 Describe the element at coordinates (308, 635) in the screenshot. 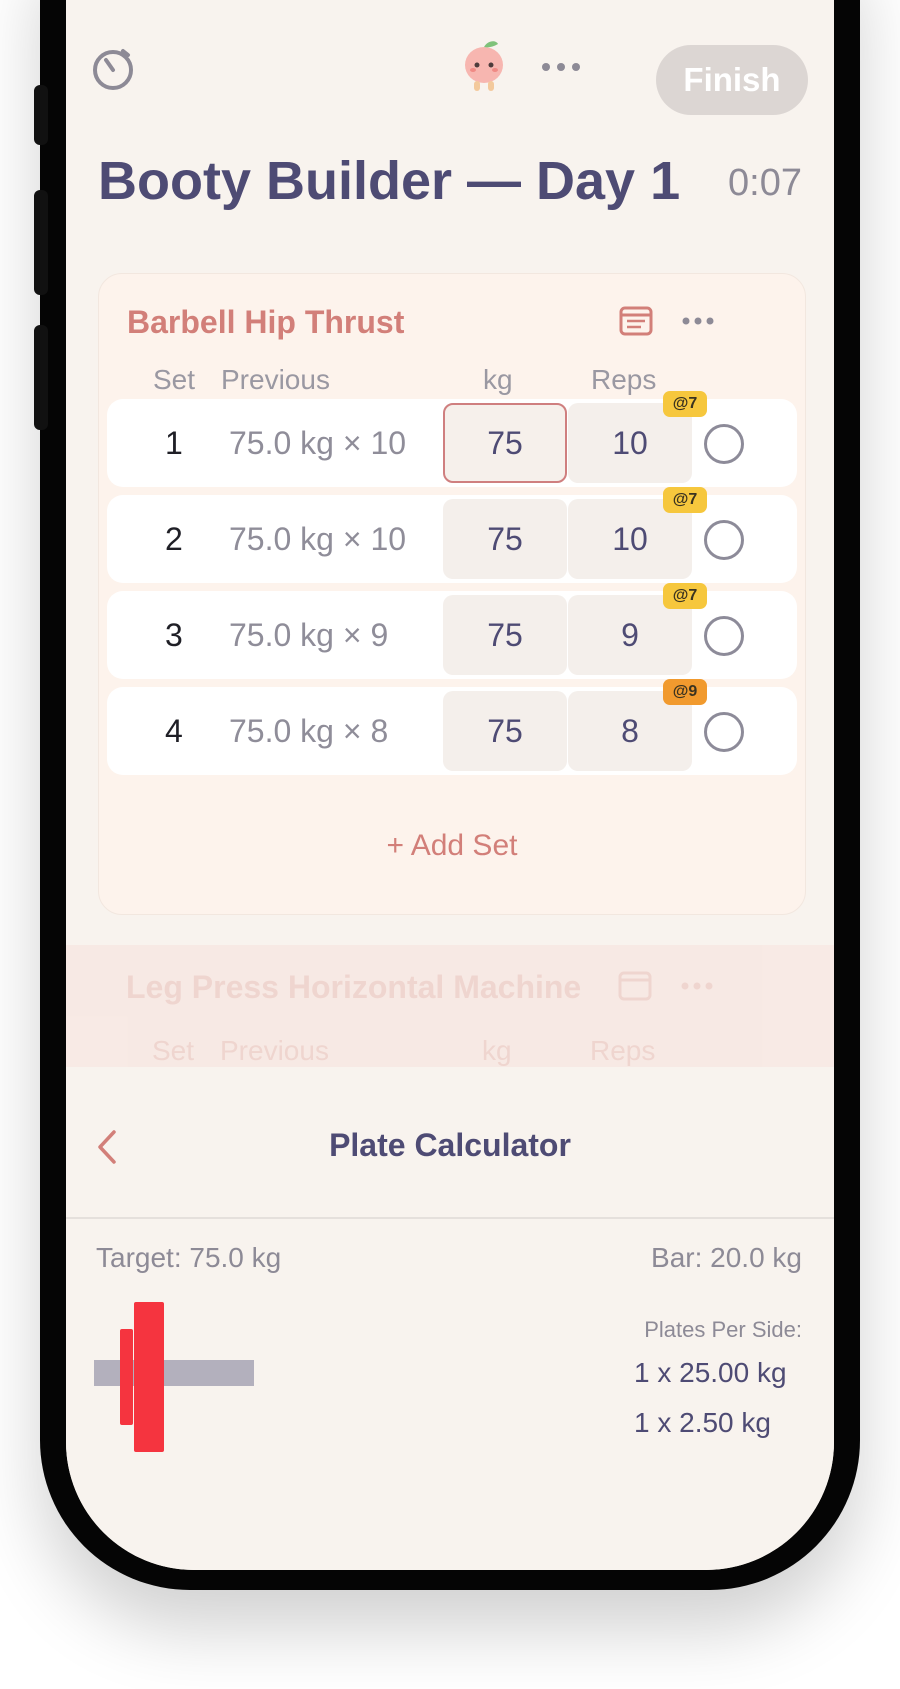

I see `previous-value: 75.0 kg × 9` at that location.